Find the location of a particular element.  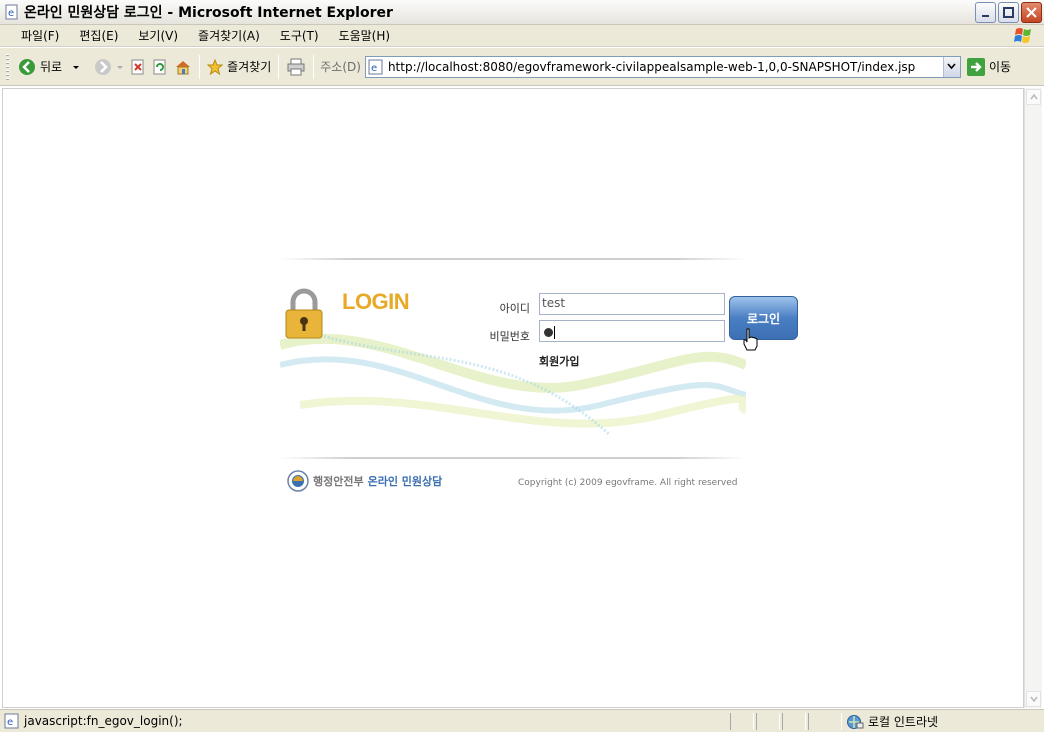

forward-button is located at coordinates (109, 67).